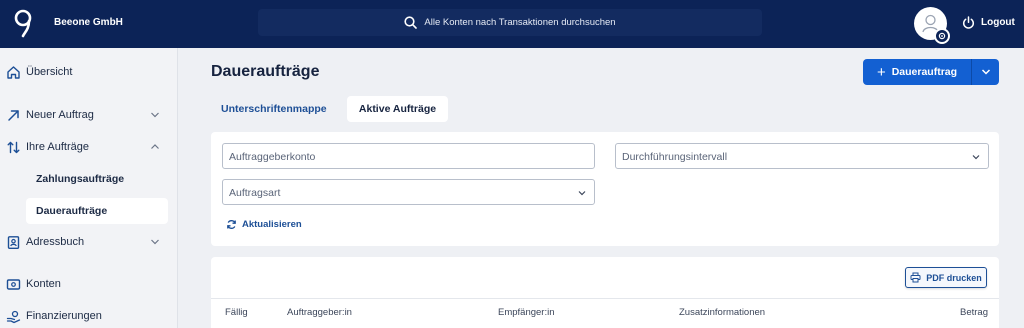 This screenshot has height=328, width=1024. I want to click on order-type-placeholder: Auftragsart, so click(255, 193).